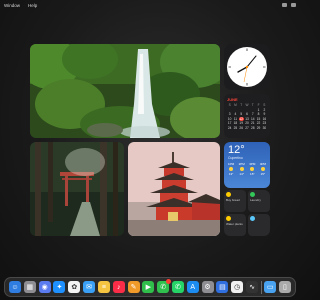  Describe the element at coordinates (247, 127) in the screenshot. I see `calendar-day: 27` at that location.